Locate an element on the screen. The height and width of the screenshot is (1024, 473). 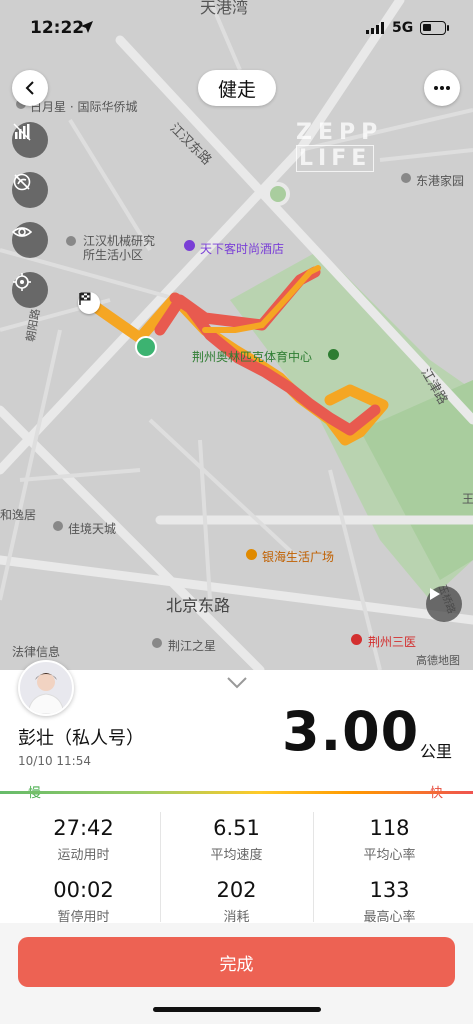
stat-avg-speed: 6.51 平均速度 is located at coordinates (236, 839).